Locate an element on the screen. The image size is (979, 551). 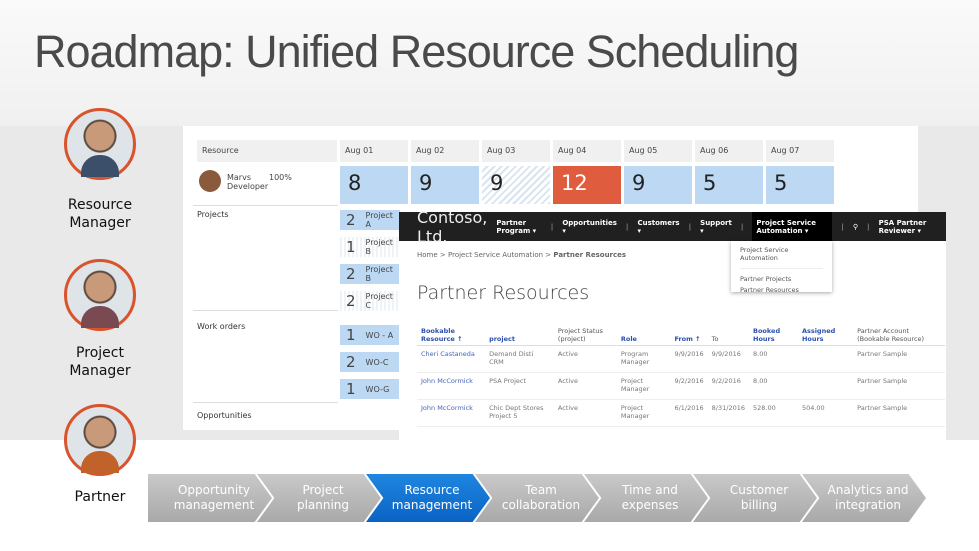
table-cell: 6/1/2016 is located at coordinates (689, 413).